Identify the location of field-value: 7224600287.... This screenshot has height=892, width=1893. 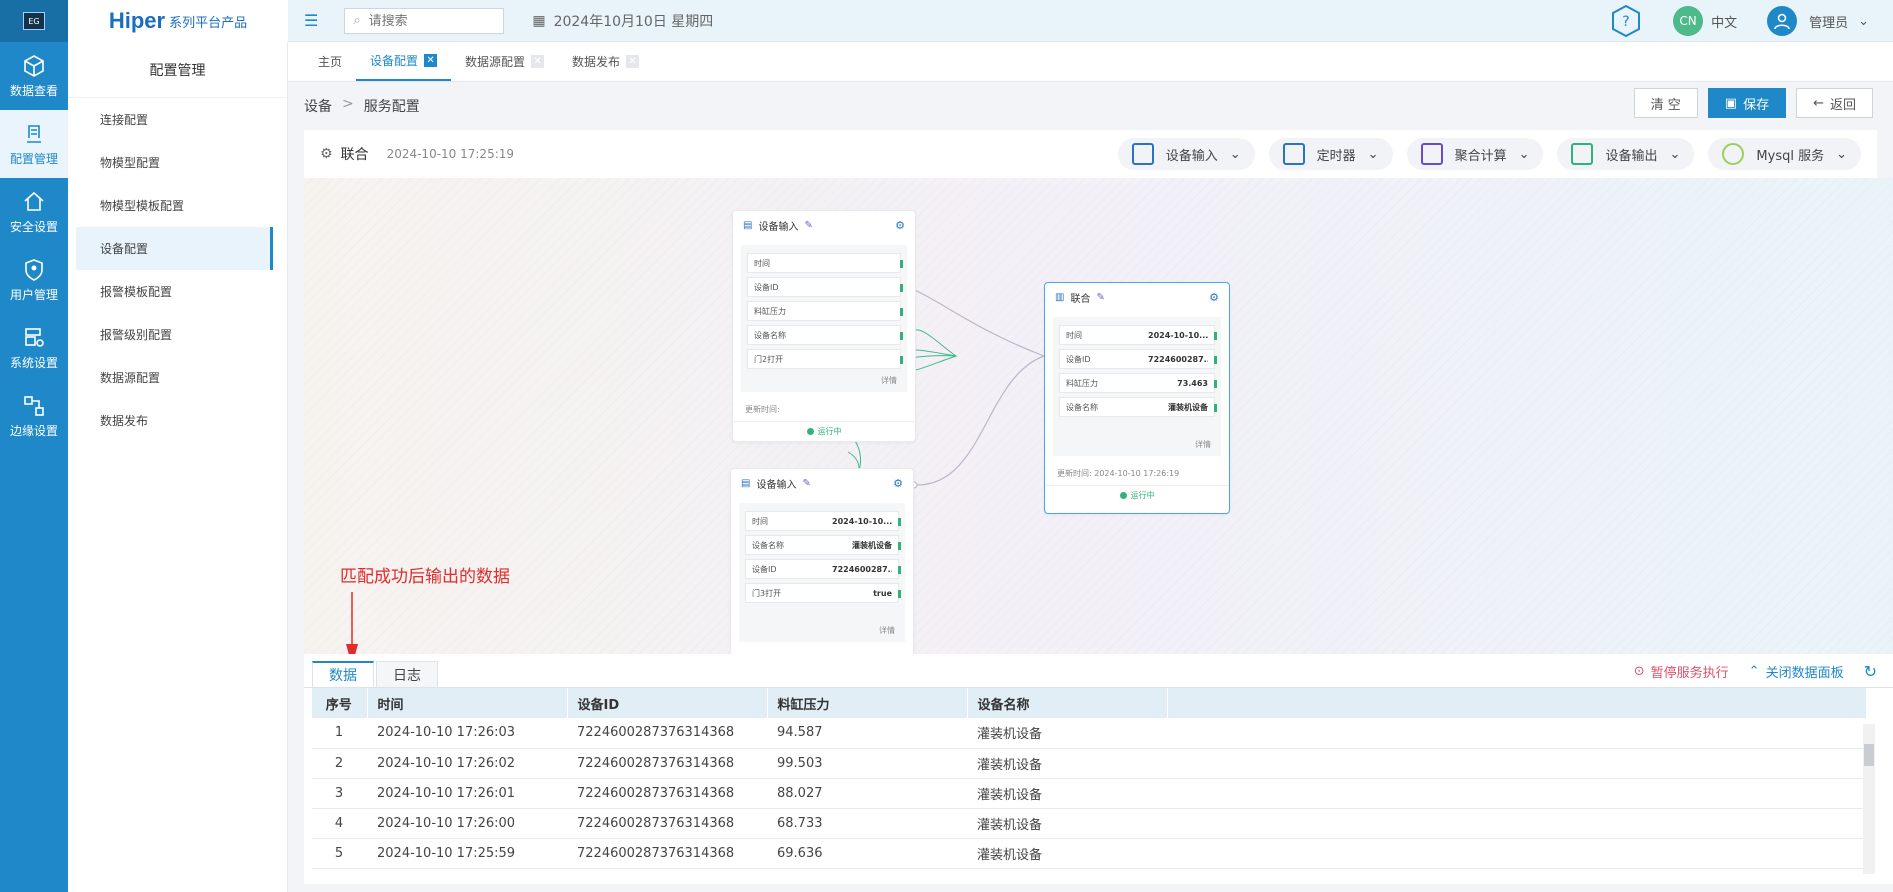
(862, 569).